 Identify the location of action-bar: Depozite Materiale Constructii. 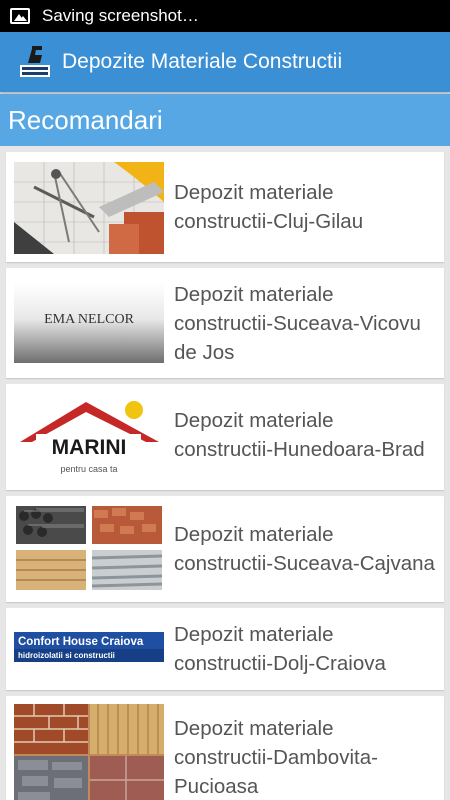
(225, 62).